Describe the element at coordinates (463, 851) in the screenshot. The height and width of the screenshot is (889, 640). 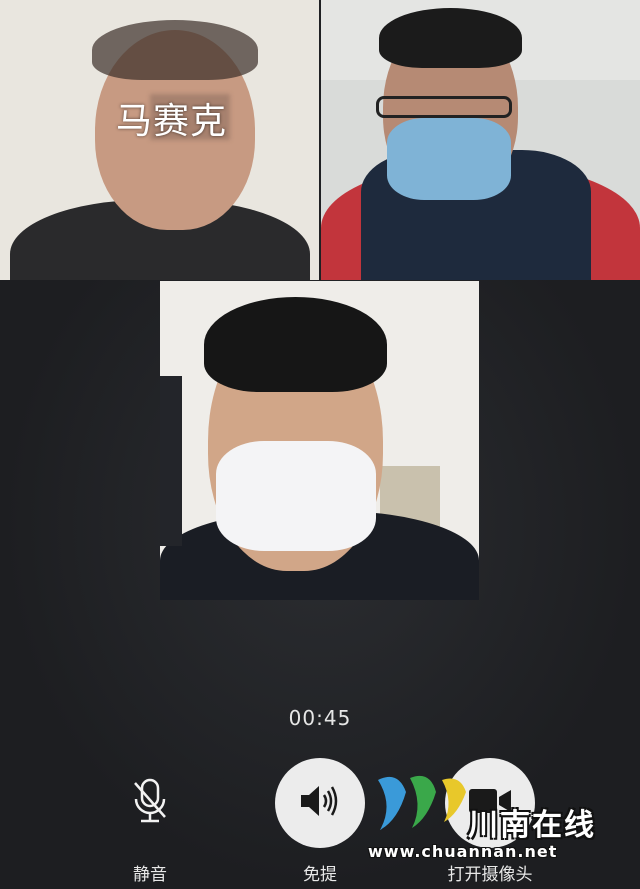
I see `watermark-url: www.chuannan.net` at that location.